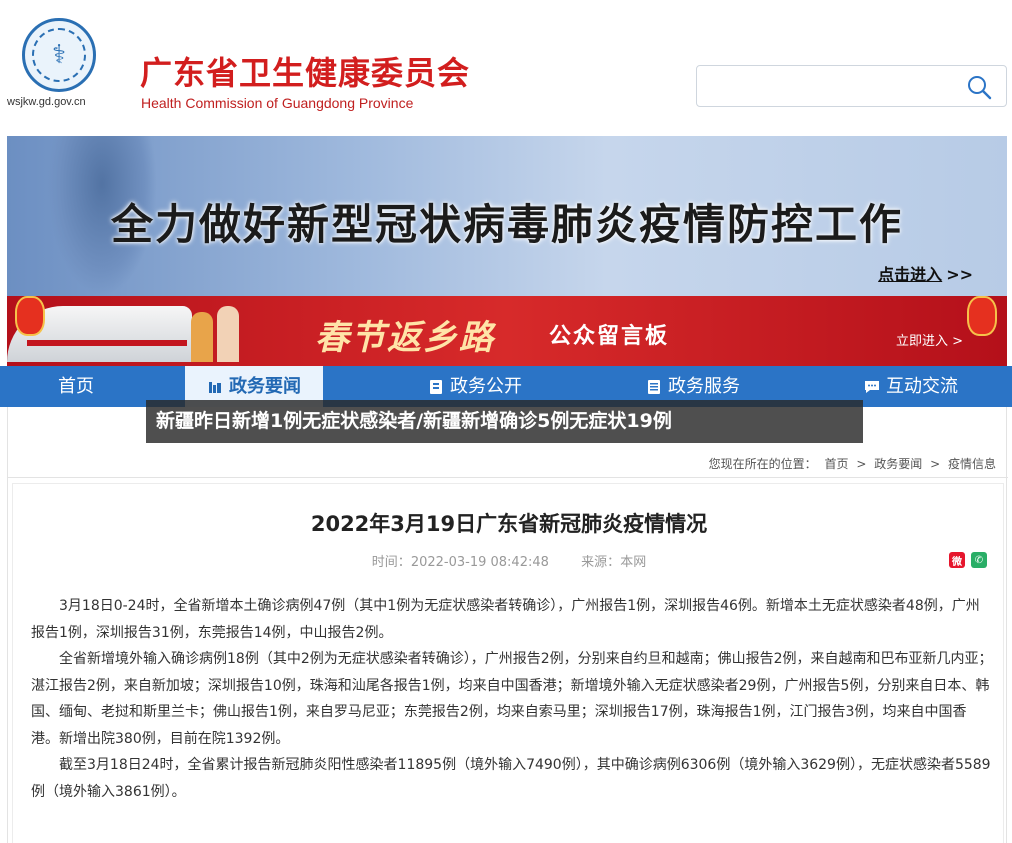 This screenshot has height=843, width=1012. What do you see at coordinates (601, 562) in the screenshot?
I see `source-label: 来源：` at bounding box center [601, 562].